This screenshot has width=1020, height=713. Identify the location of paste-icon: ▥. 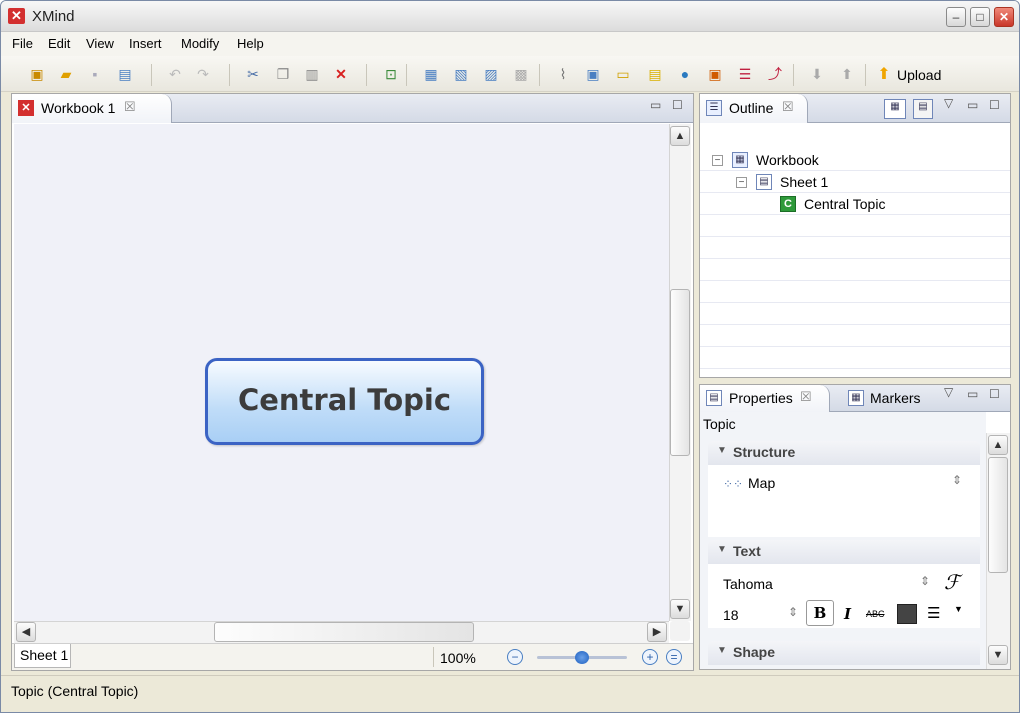
(312, 74).